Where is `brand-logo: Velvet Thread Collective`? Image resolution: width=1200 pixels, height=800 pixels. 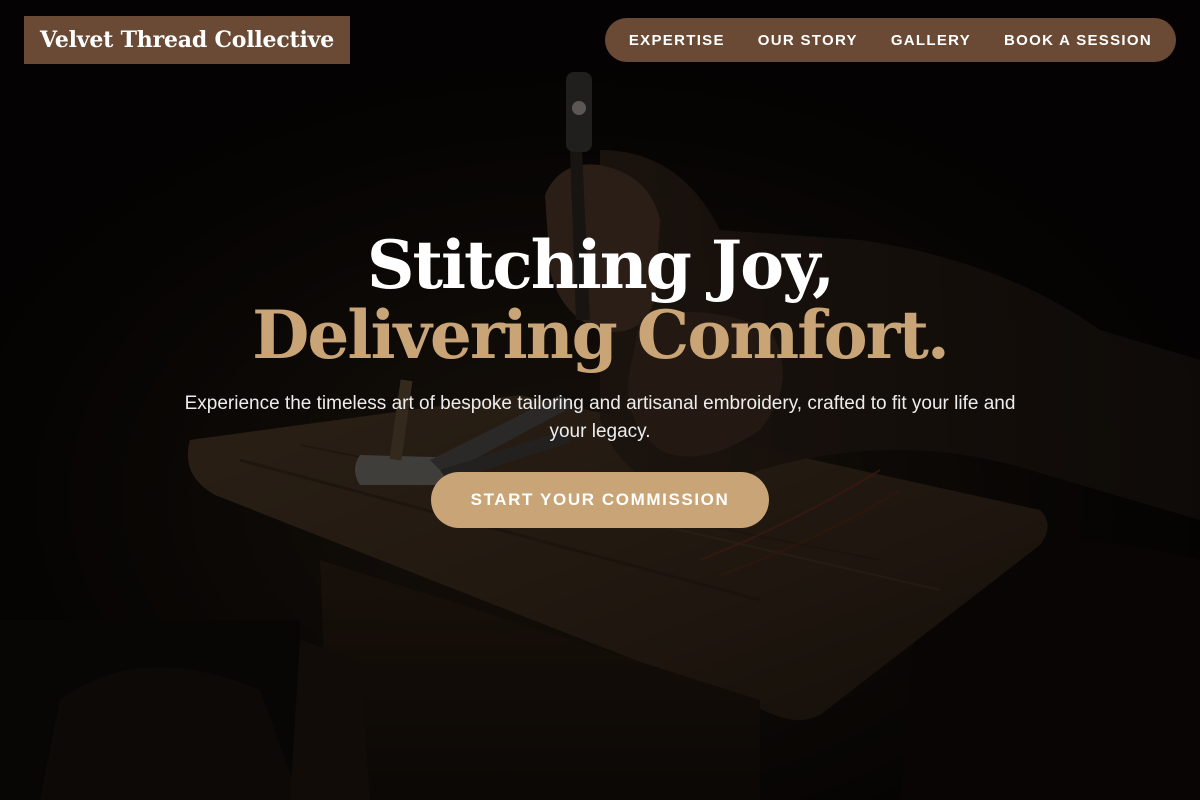
brand-logo: Velvet Thread Collective is located at coordinates (187, 40).